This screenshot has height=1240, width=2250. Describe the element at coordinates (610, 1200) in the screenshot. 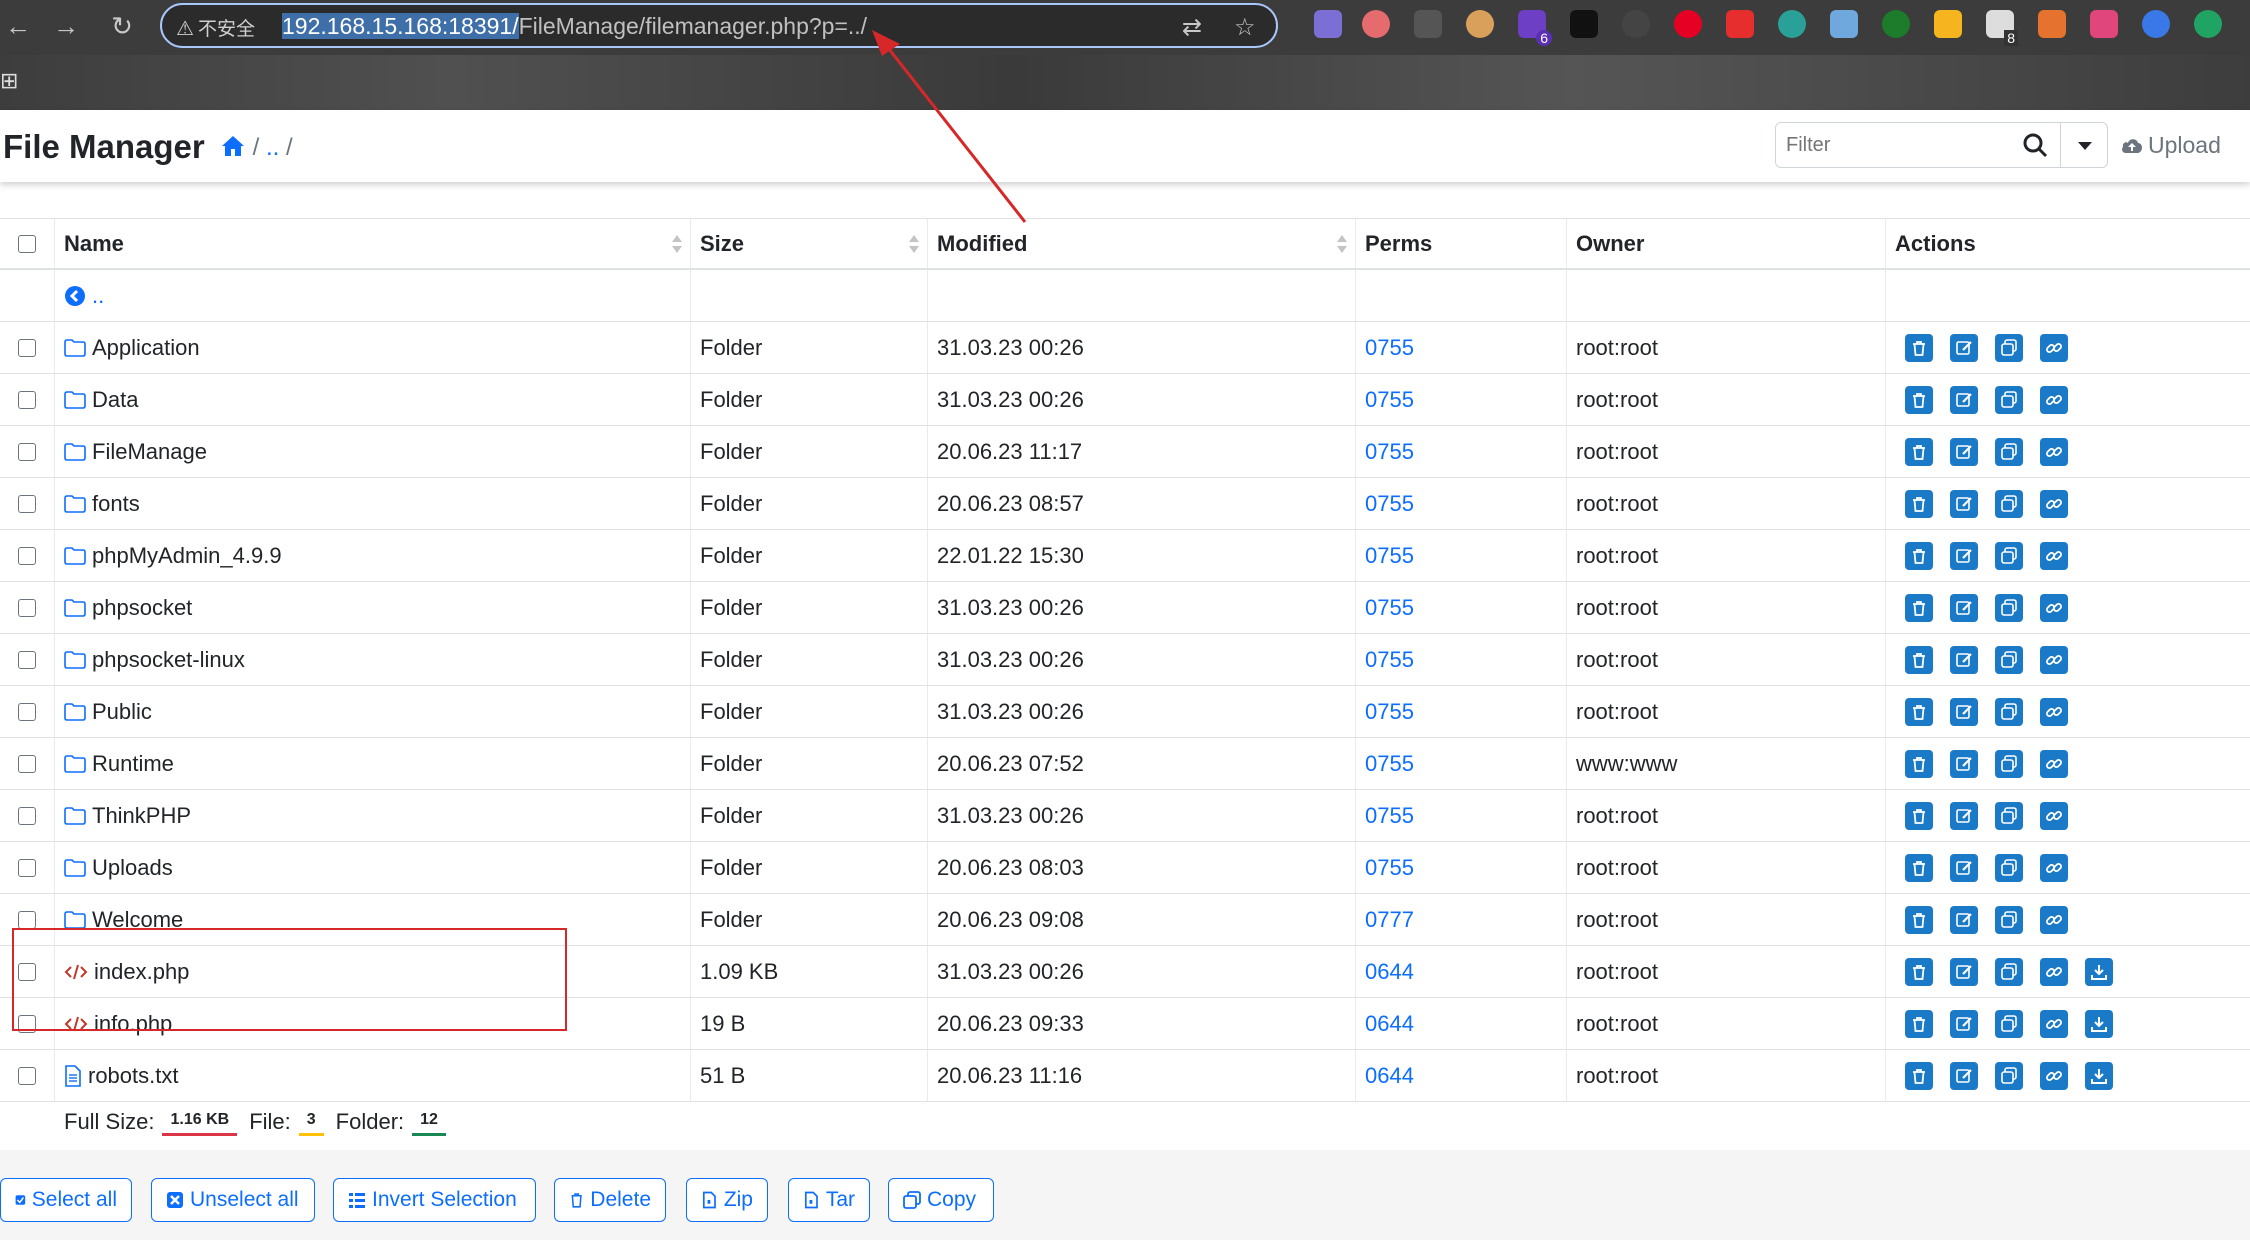

I see `delete-button: Delete` at that location.